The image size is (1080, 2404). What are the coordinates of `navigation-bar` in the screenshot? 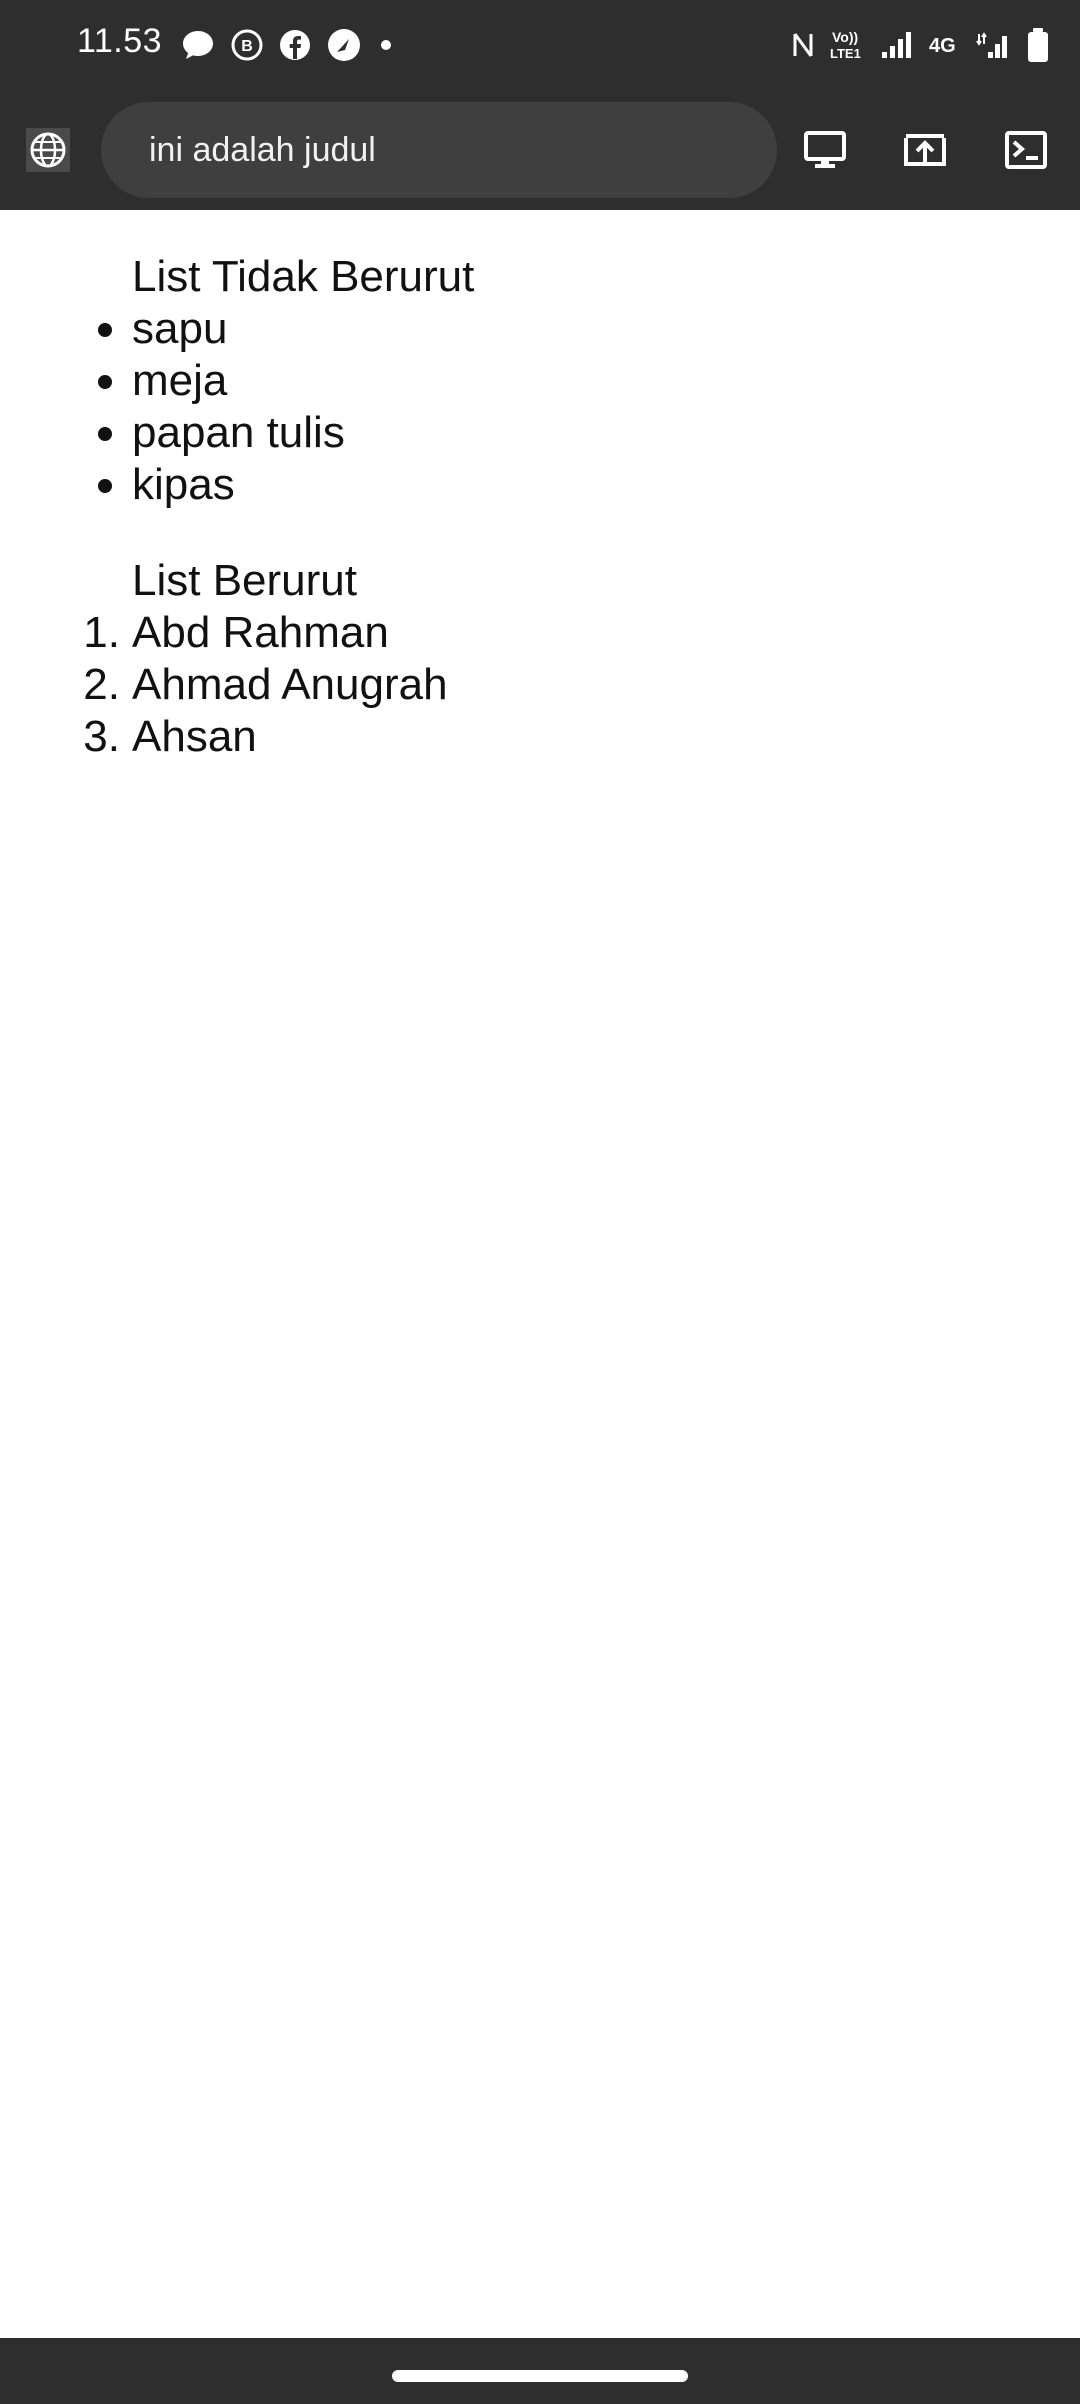 It's located at (540, 2371).